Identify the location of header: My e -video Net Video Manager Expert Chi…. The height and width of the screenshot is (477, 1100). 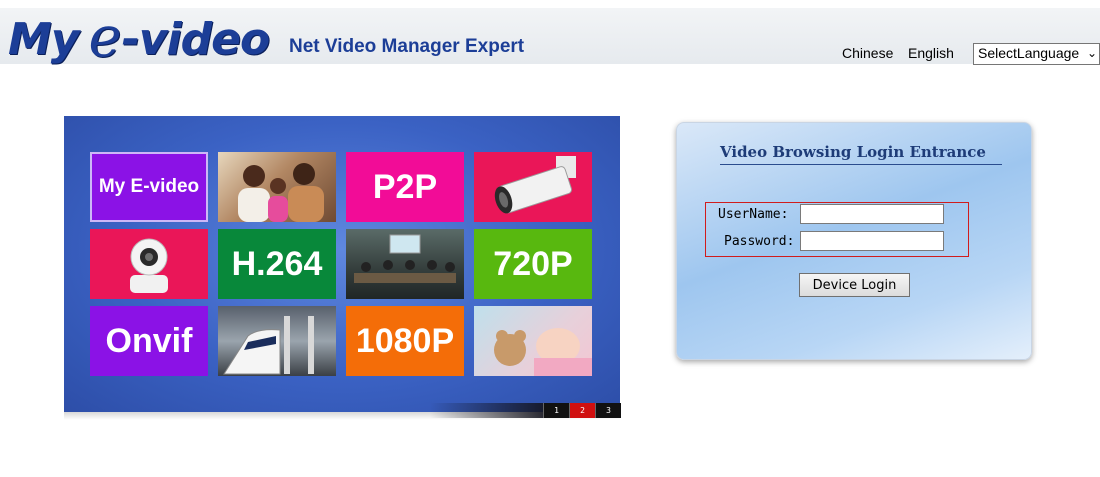
(550, 33).